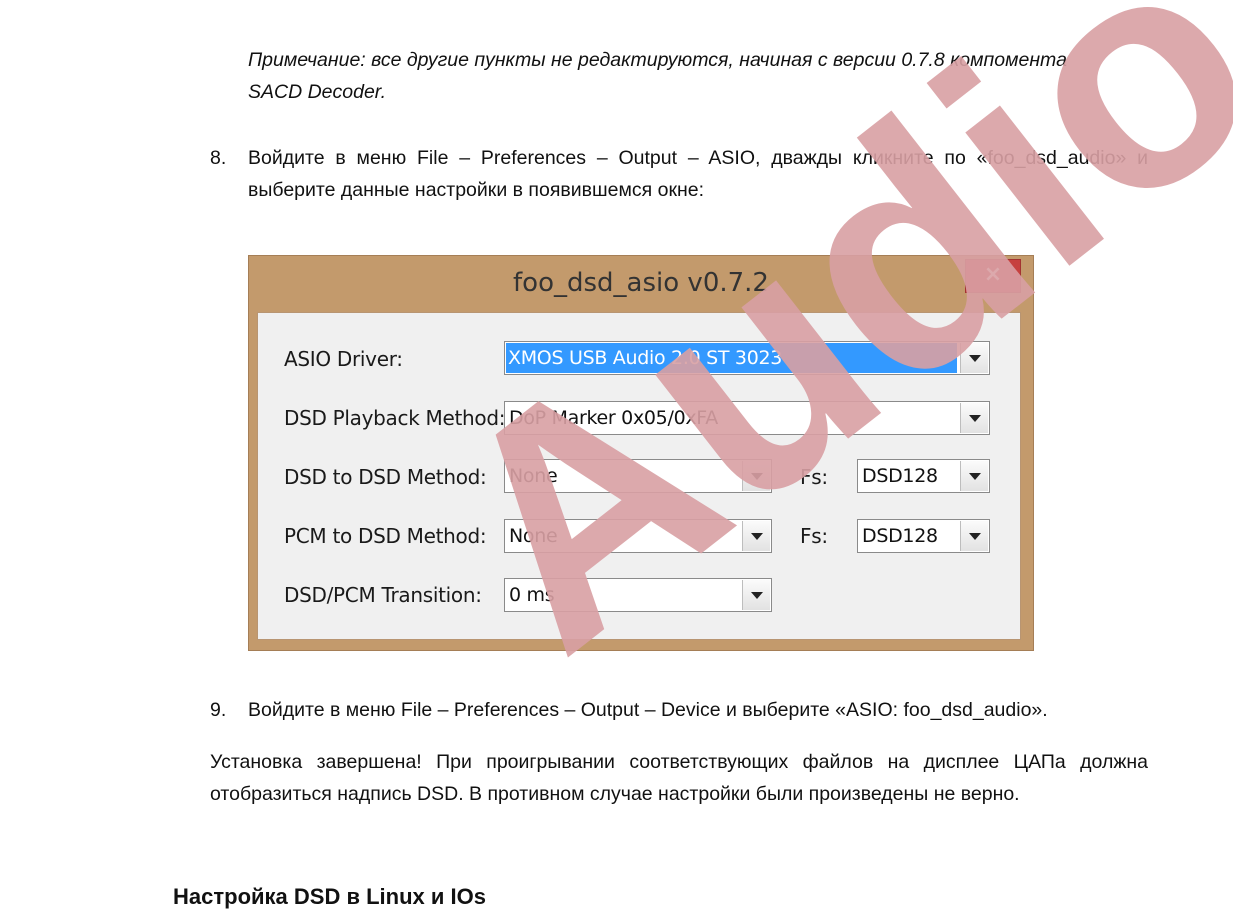 The image size is (1233, 910). I want to click on dialog-titlebar: foo_dsd_asio v0.7.2 ×, so click(641, 284).